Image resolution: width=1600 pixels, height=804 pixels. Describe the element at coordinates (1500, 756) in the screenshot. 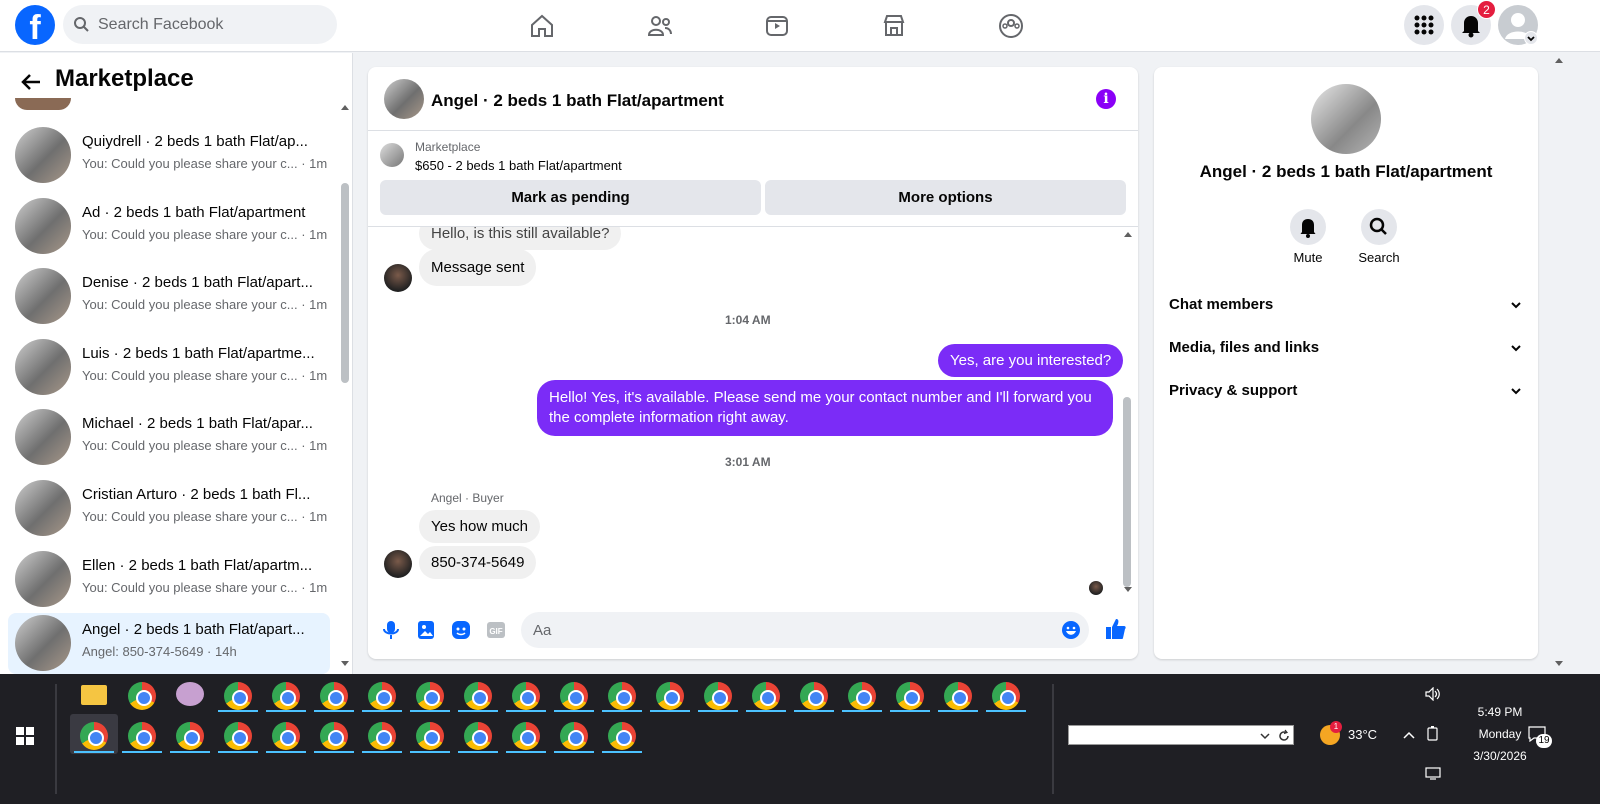

I see `clock-date: 3/30/2026` at that location.